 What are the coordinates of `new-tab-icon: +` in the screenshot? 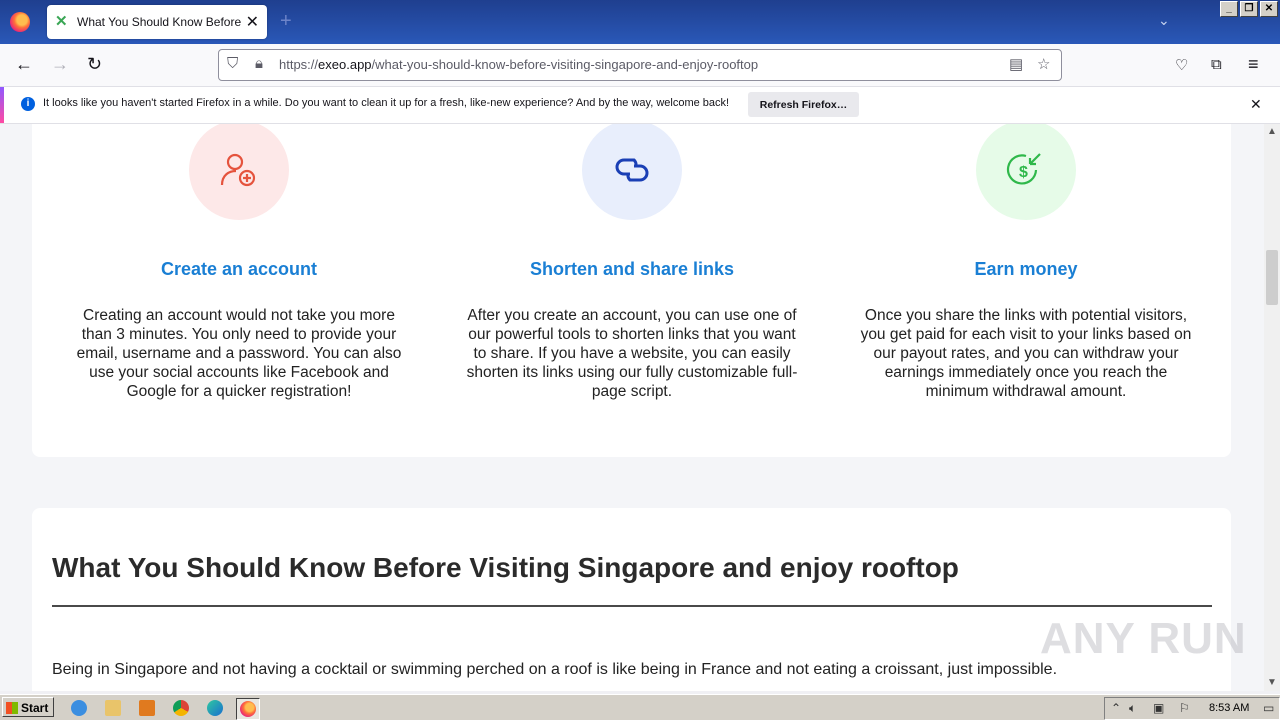 It's located at (286, 21).